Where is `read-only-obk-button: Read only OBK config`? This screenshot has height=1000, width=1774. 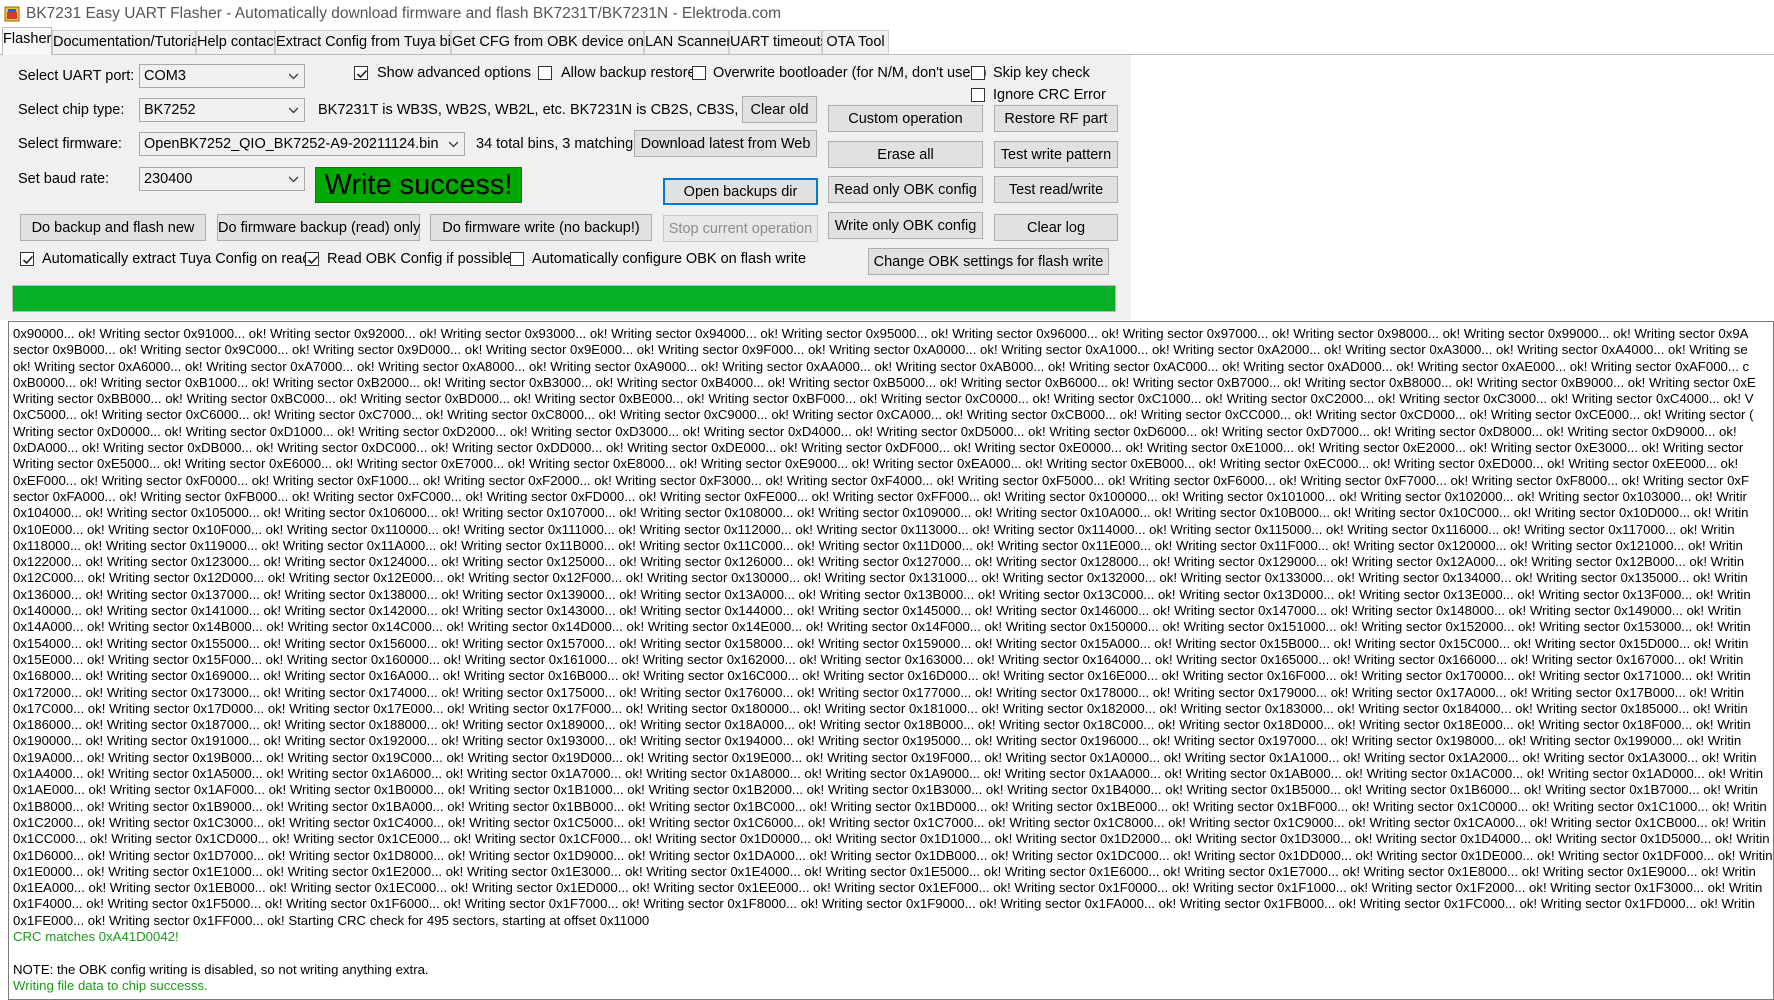
read-only-obk-button: Read only OBK config is located at coordinates (905, 189).